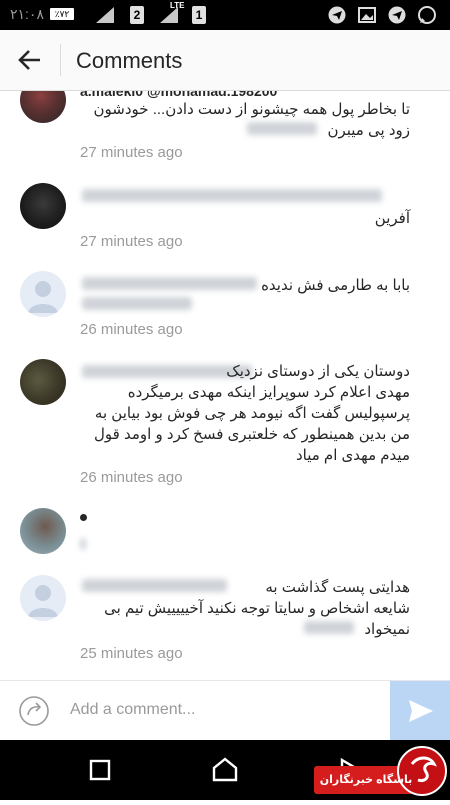  What do you see at coordinates (225, 15) in the screenshot?
I see `status-bar: ۲۱:۰۸ ٪۷۲ 2 LTE 1` at bounding box center [225, 15].